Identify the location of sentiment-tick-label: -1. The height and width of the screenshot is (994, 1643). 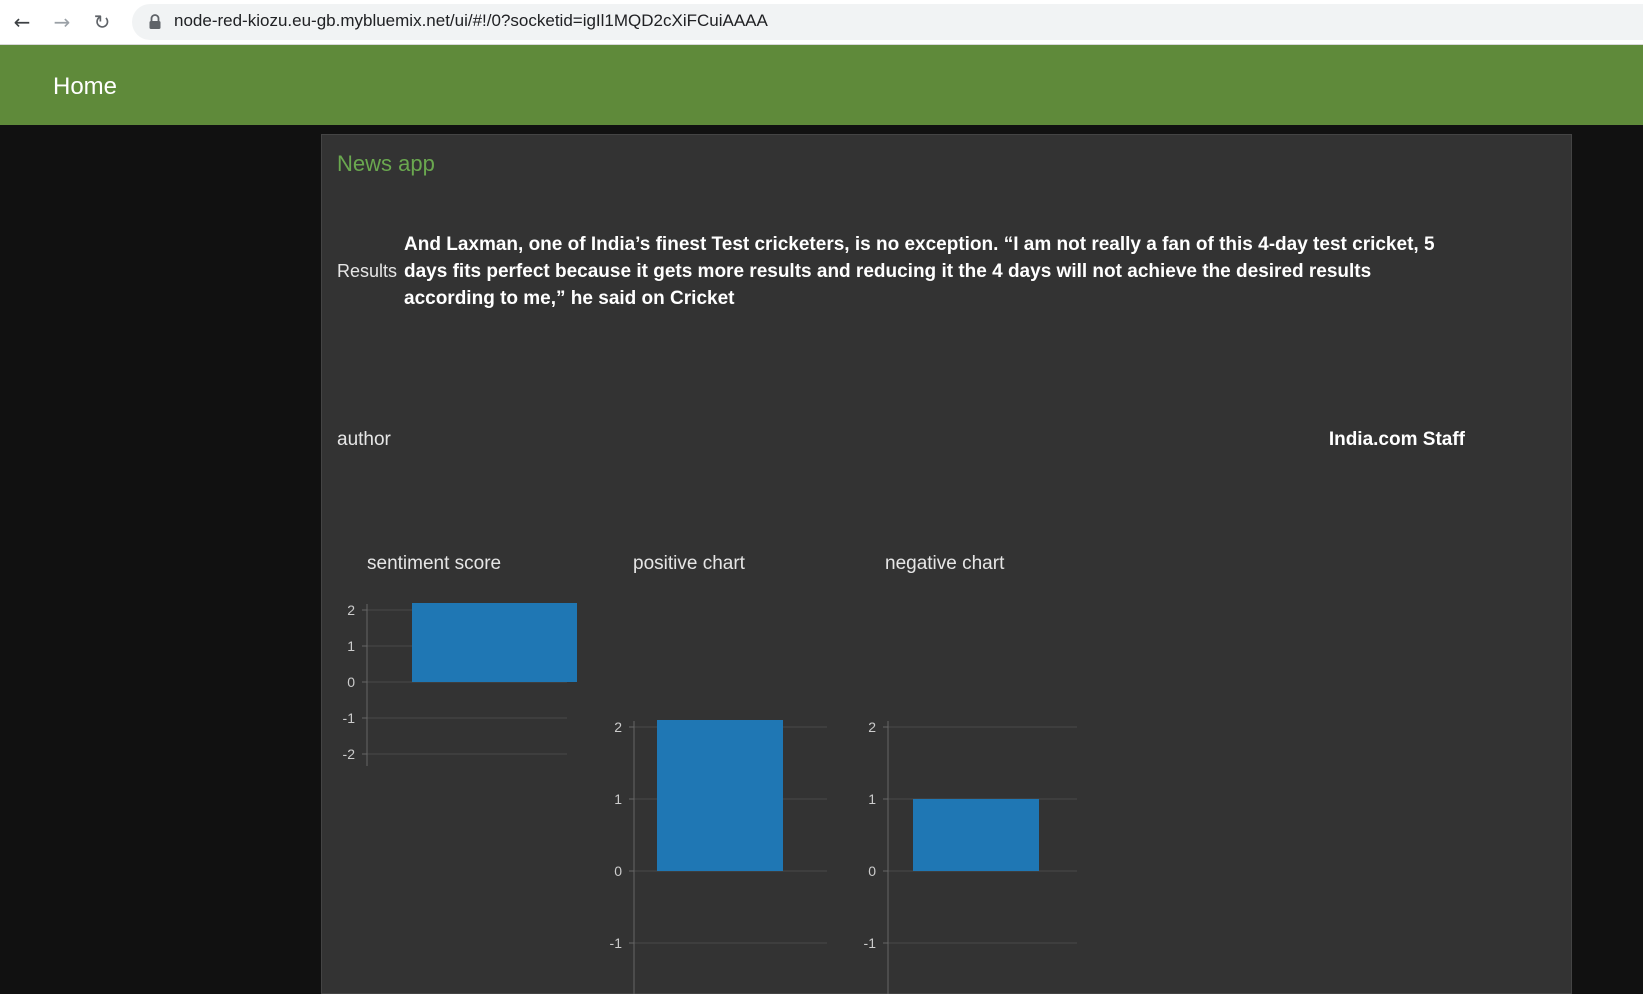
(349, 718).